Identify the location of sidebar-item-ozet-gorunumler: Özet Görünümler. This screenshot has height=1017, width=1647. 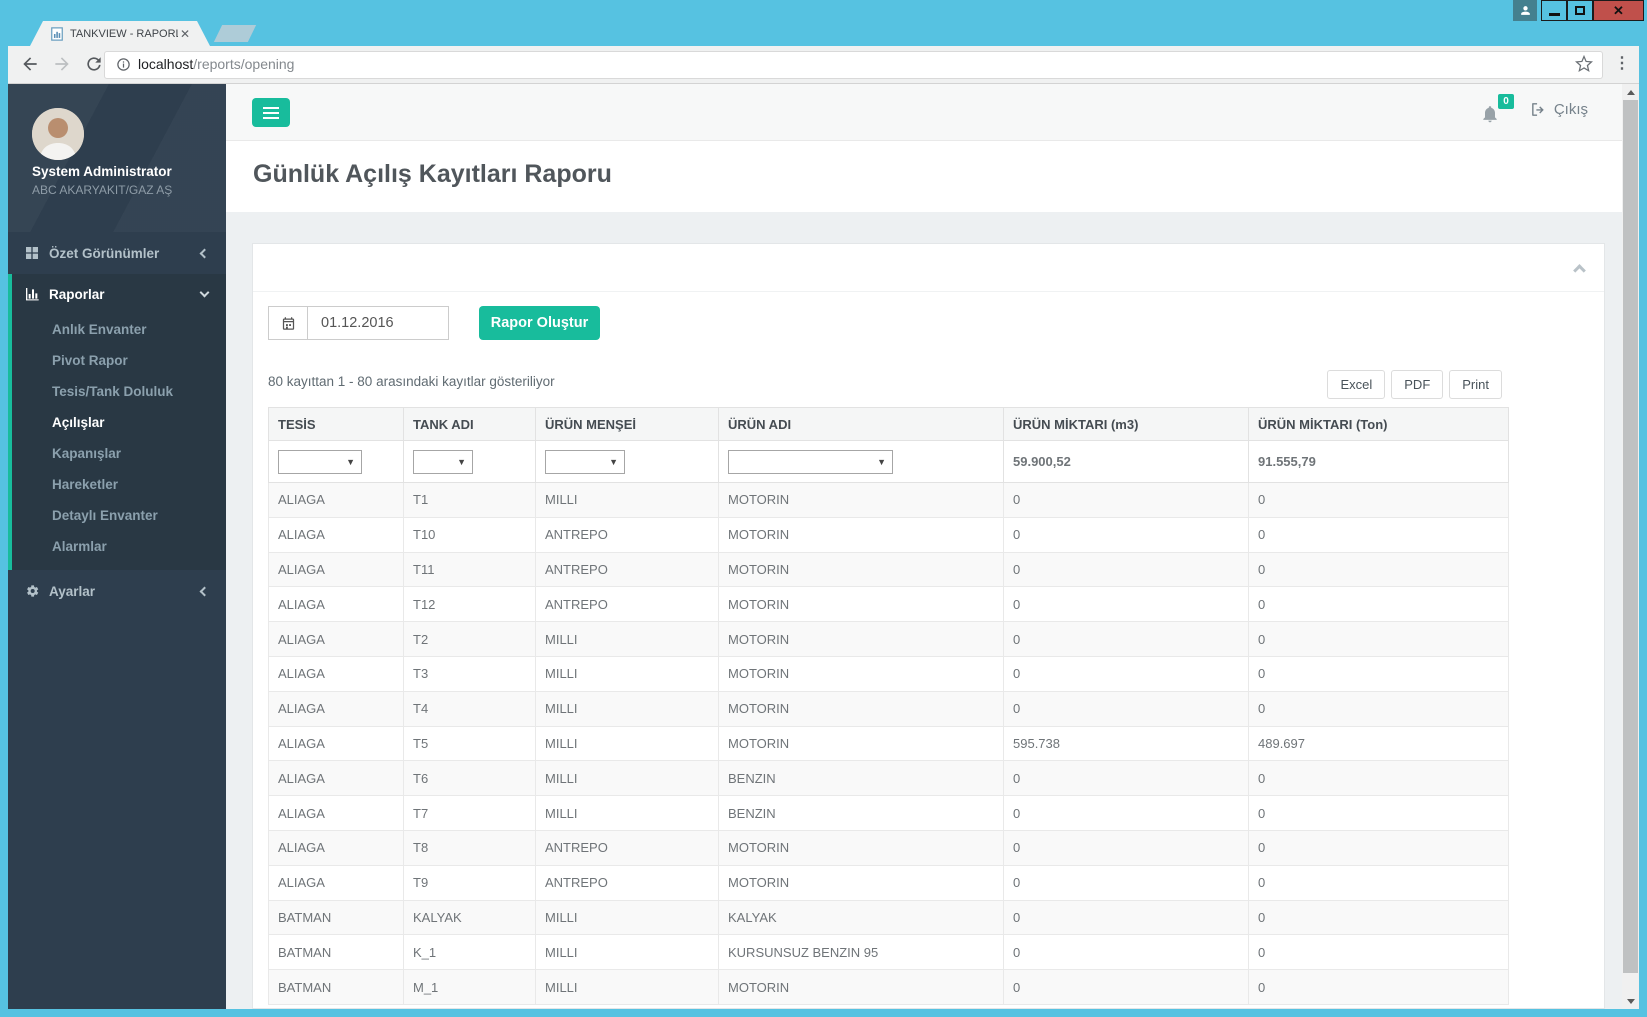
(117, 253).